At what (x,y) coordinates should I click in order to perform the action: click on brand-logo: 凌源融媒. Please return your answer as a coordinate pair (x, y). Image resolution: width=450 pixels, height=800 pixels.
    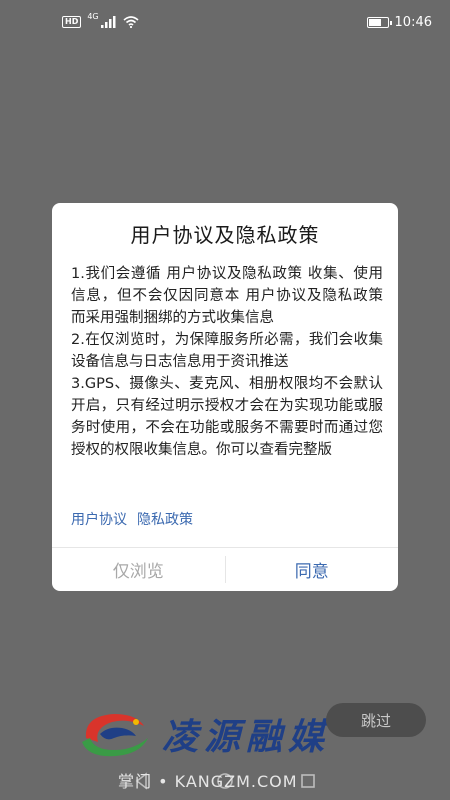
    Looking at the image, I should click on (204, 734).